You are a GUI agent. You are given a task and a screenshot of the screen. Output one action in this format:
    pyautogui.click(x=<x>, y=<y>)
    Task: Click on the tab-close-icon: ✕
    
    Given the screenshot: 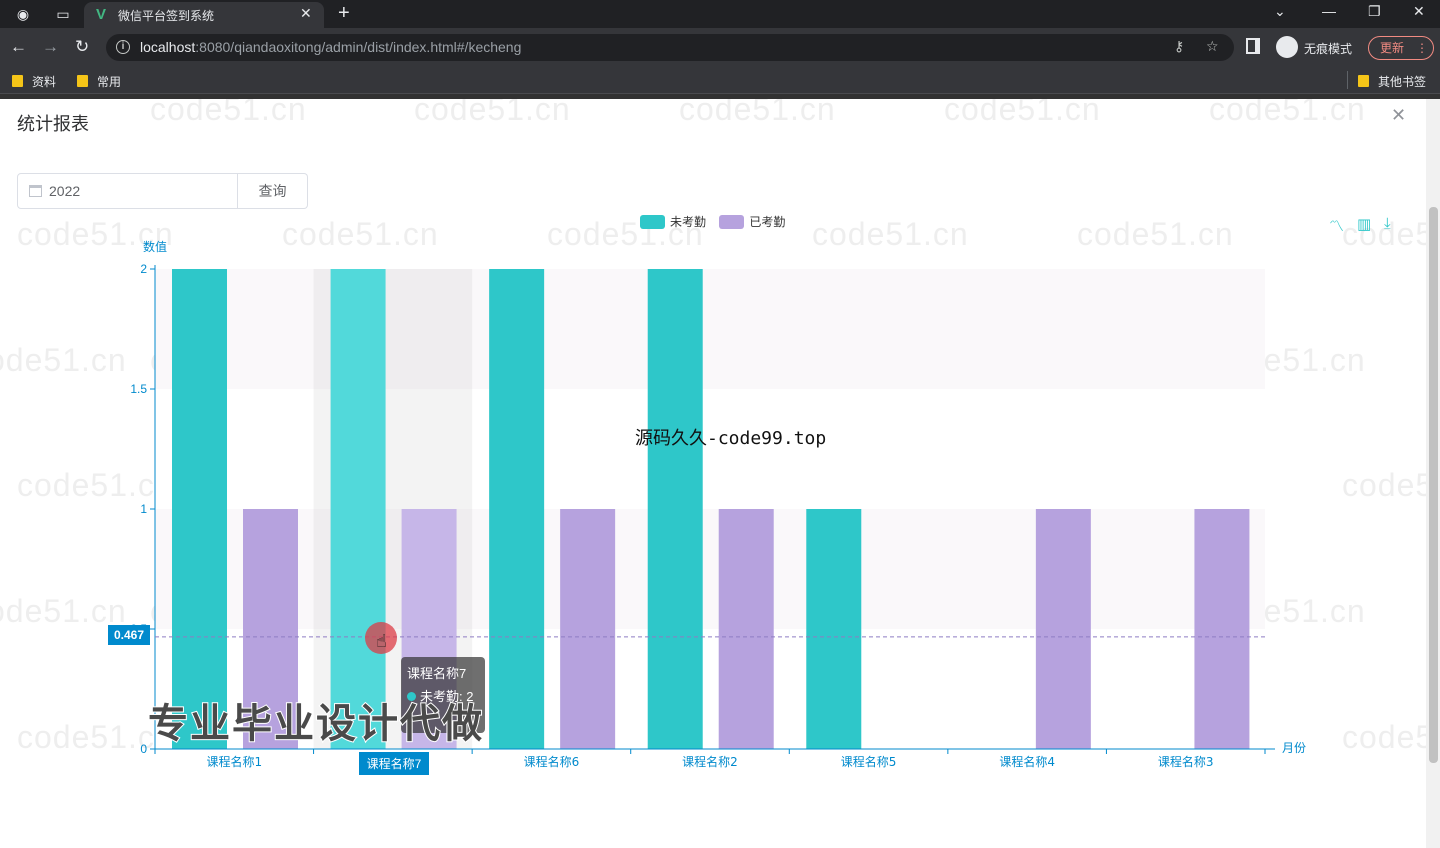 What is the action you would take?
    pyautogui.click(x=306, y=13)
    